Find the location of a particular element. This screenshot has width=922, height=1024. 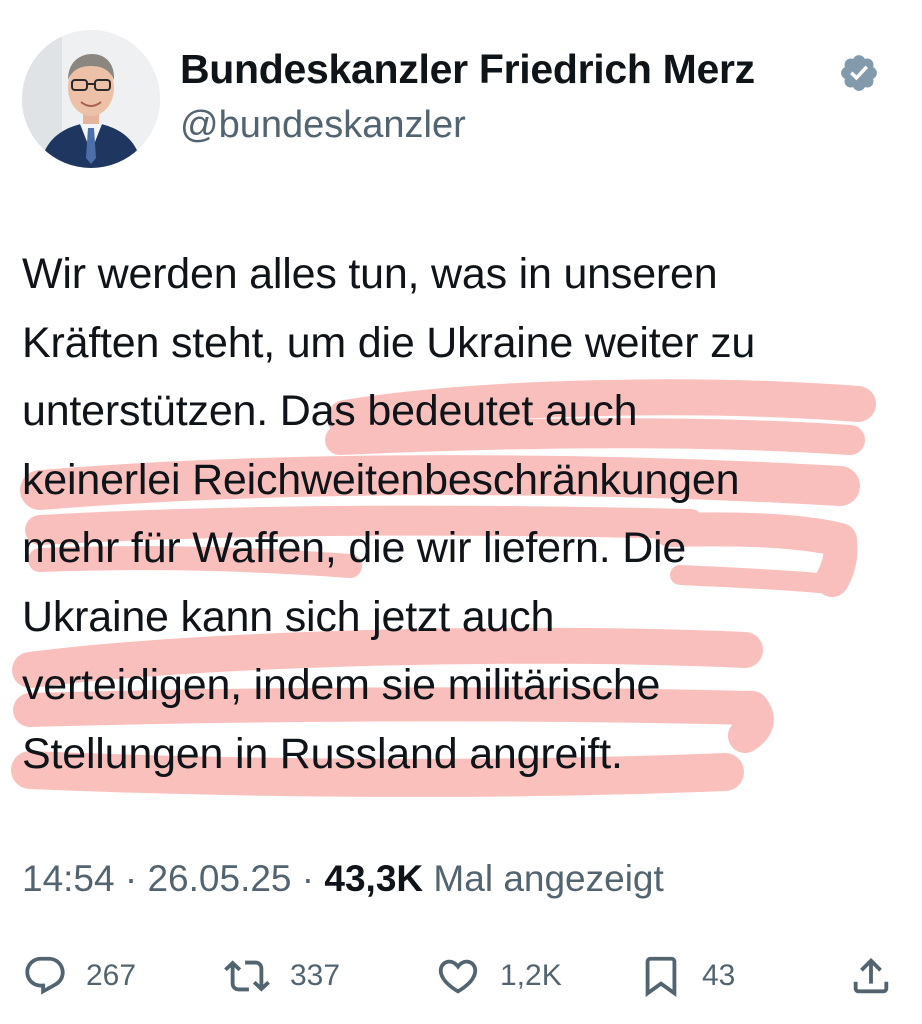

bookmark-count: 43 is located at coordinates (719, 975).